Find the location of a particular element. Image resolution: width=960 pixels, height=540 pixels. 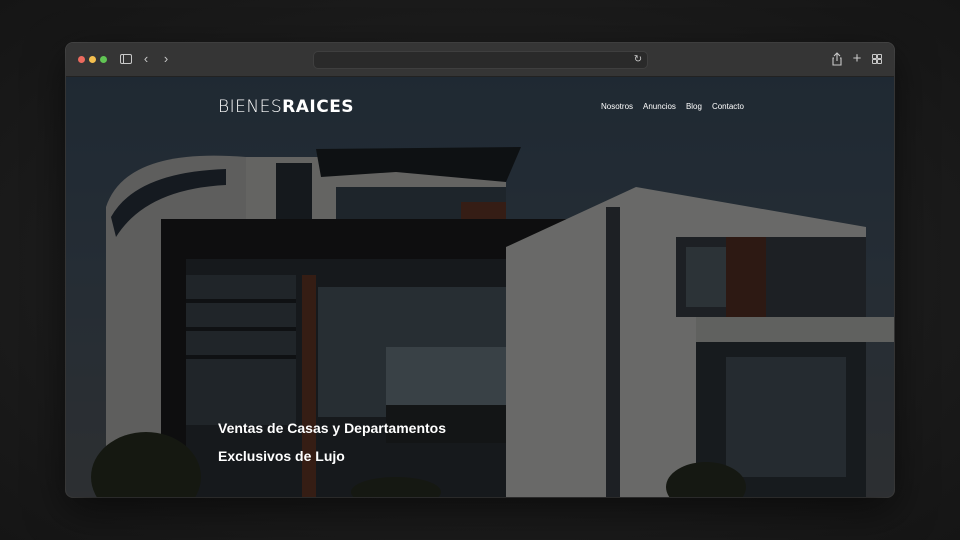

nav-link-anuncios: Anuncios is located at coordinates (659, 106).